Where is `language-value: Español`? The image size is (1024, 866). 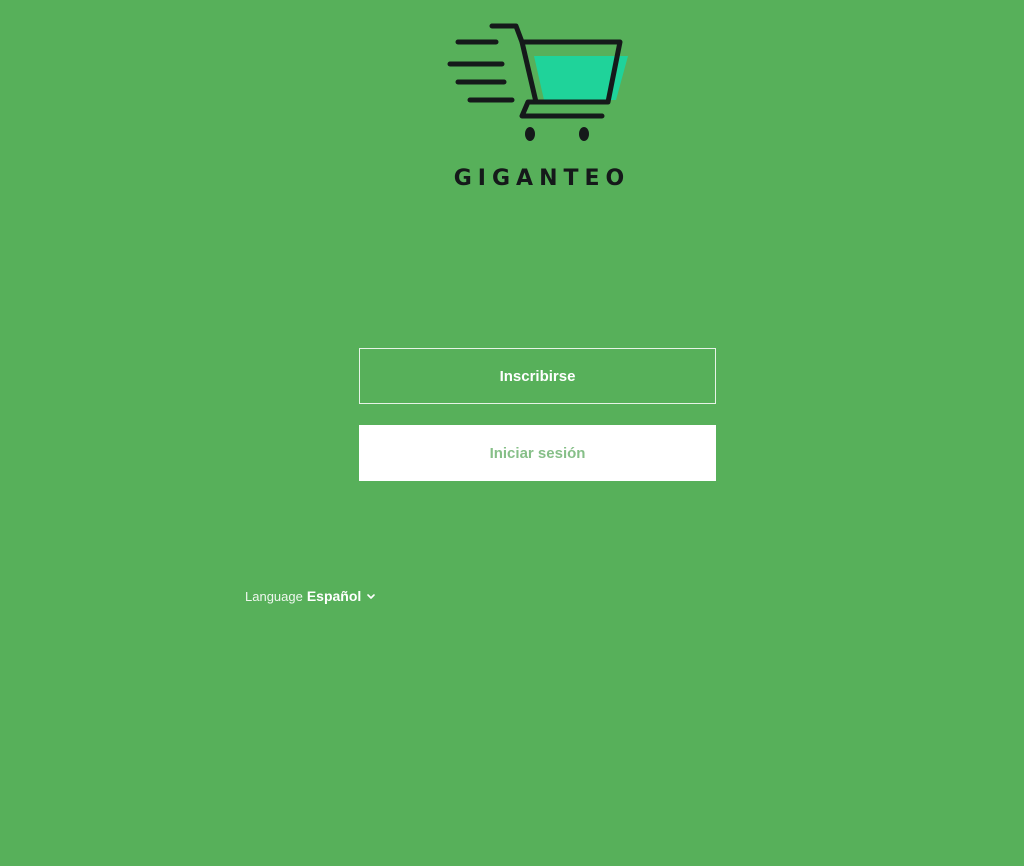 language-value: Español is located at coordinates (334, 596).